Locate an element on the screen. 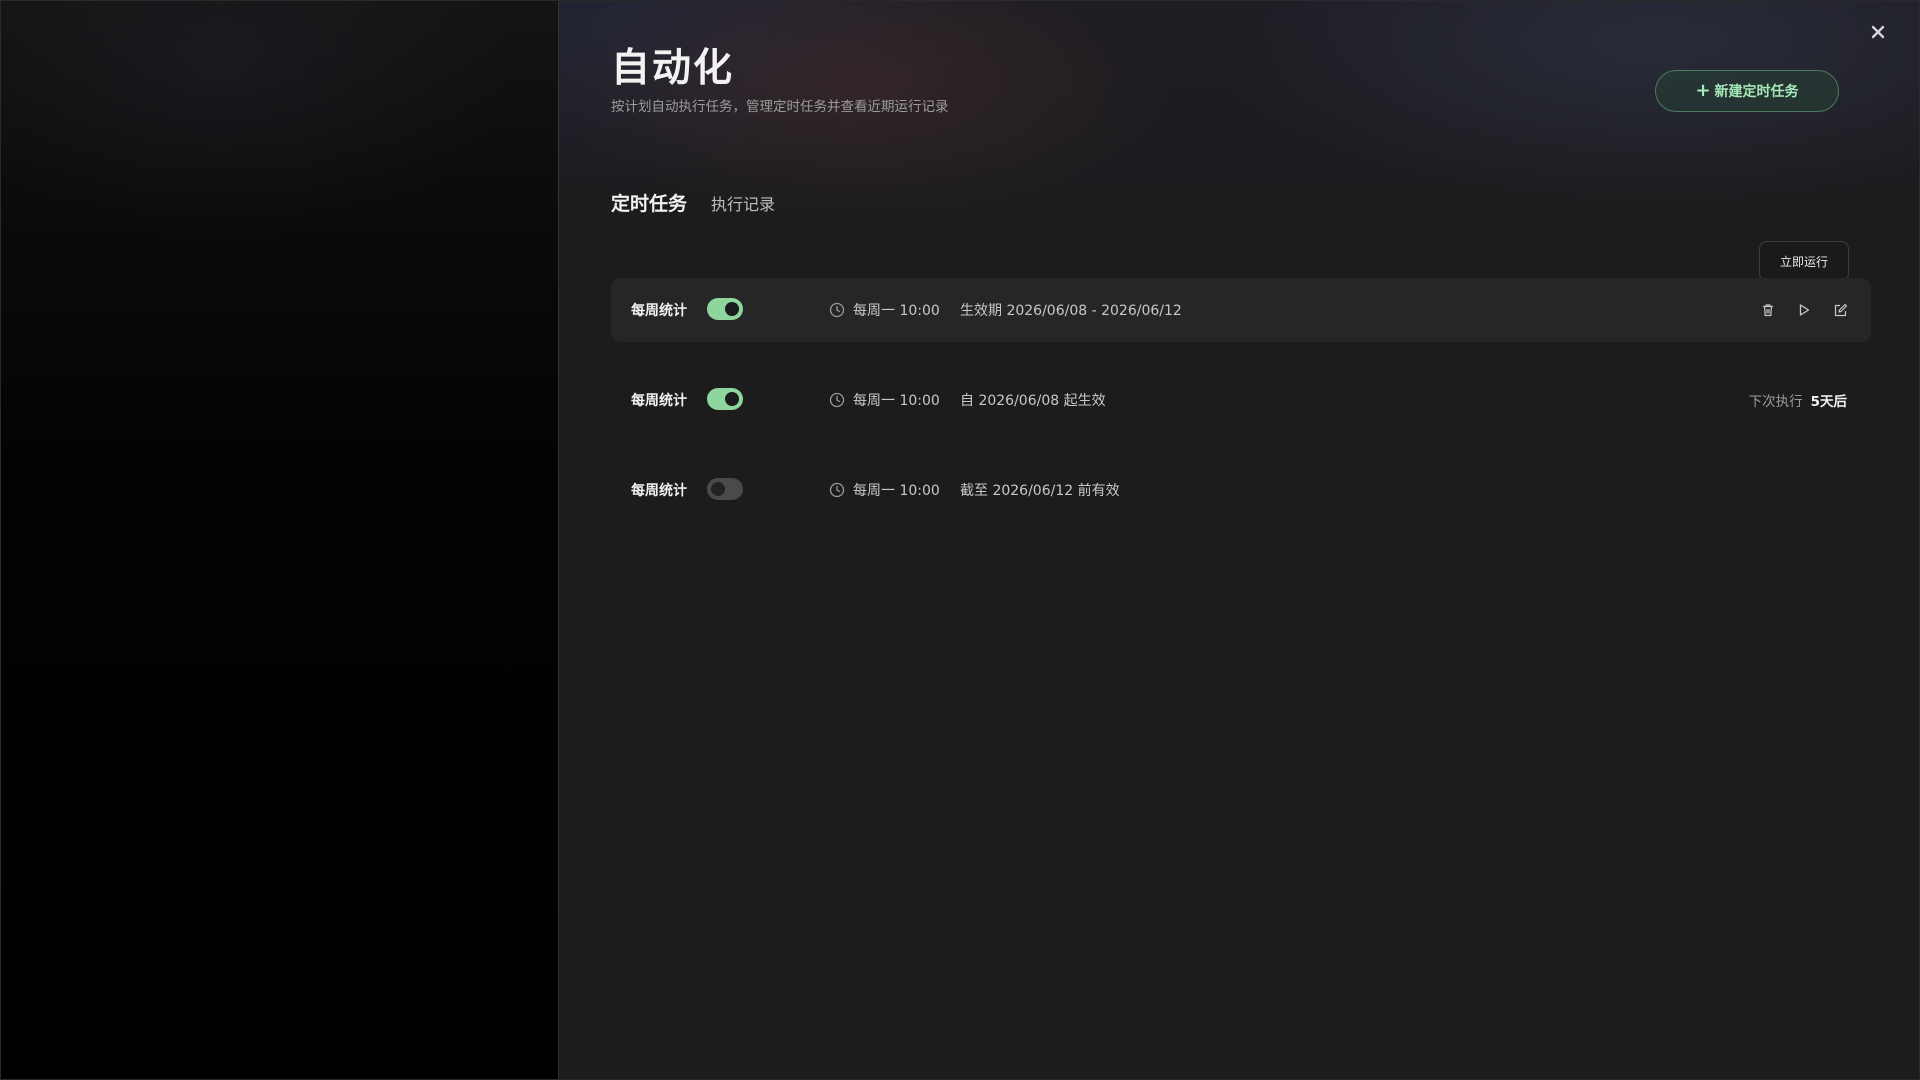 Image resolution: width=1920 pixels, height=1080 pixels. task-validity: 生效期 2026/06/08 - 2026/06/12 is located at coordinates (1071, 311).